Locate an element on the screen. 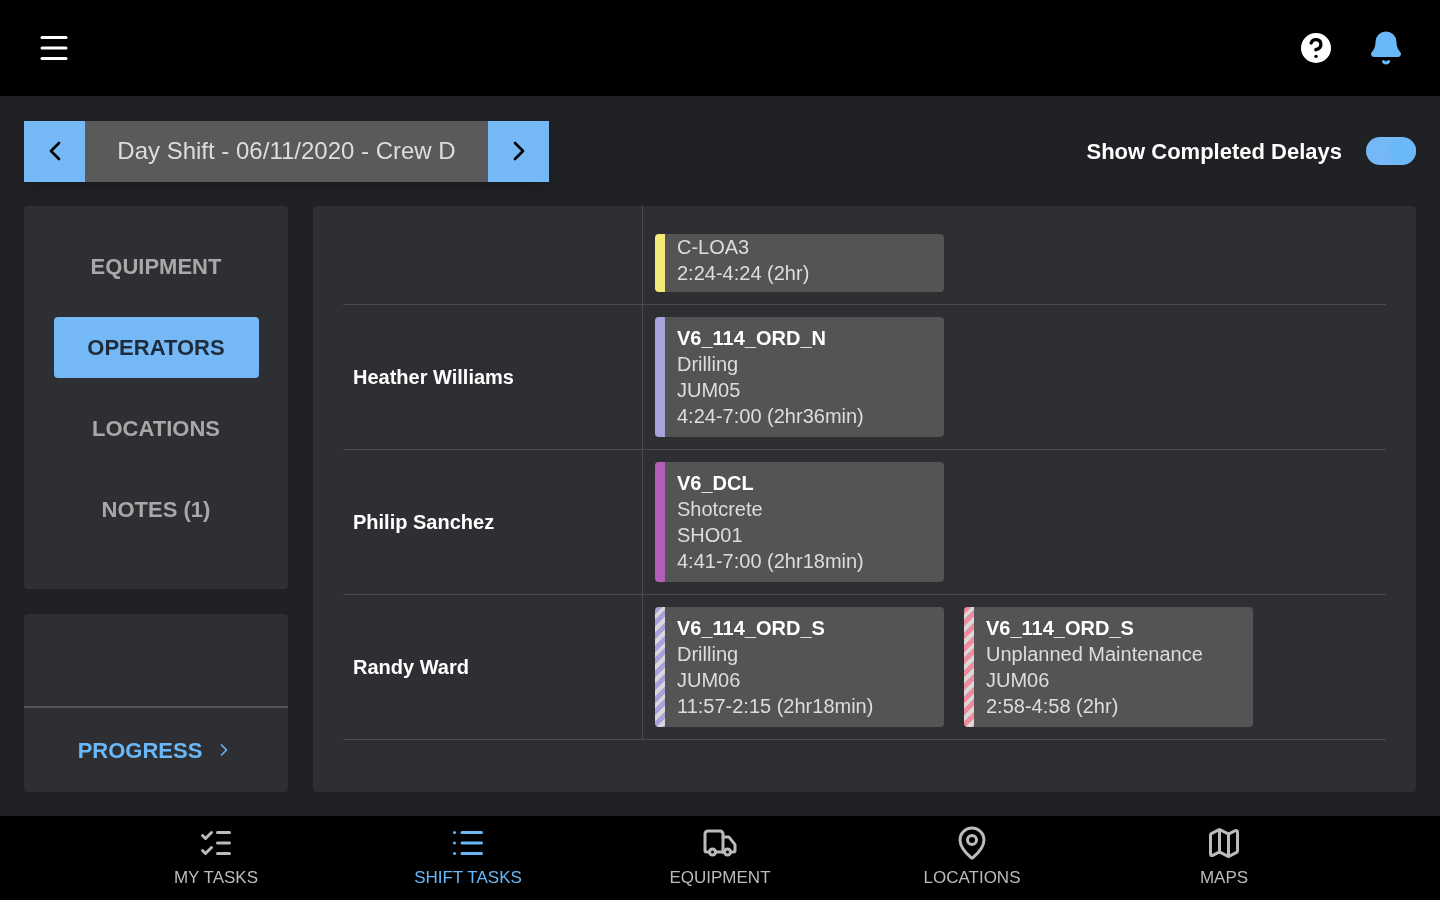  task-title: V6_114_ORD_N is located at coordinates (752, 338).